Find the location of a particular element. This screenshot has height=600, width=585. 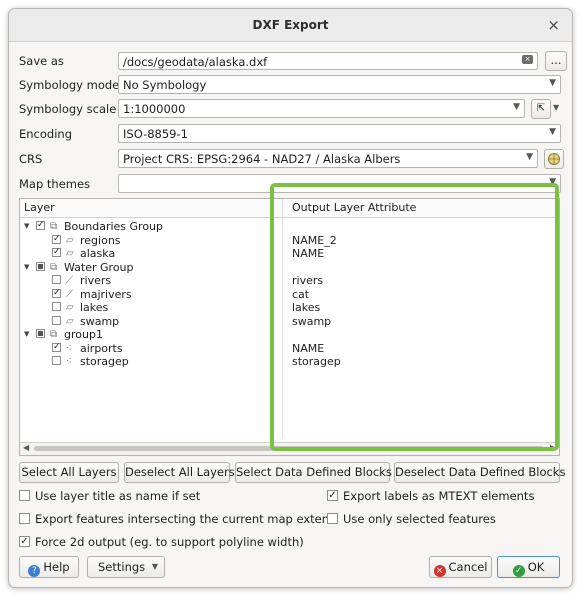

layer-title-checkbox is located at coordinates (24, 495).